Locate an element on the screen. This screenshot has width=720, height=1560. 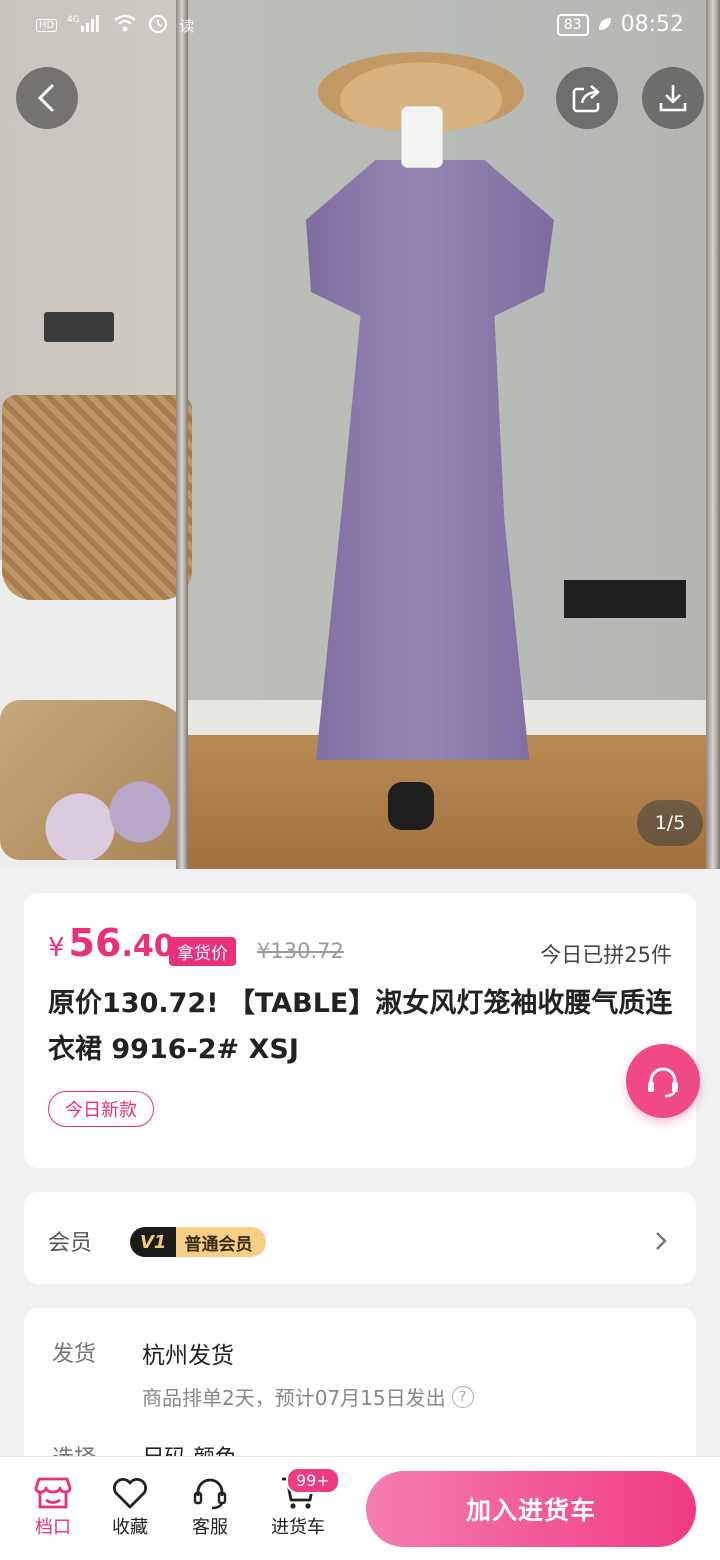
share-button is located at coordinates (587, 98).